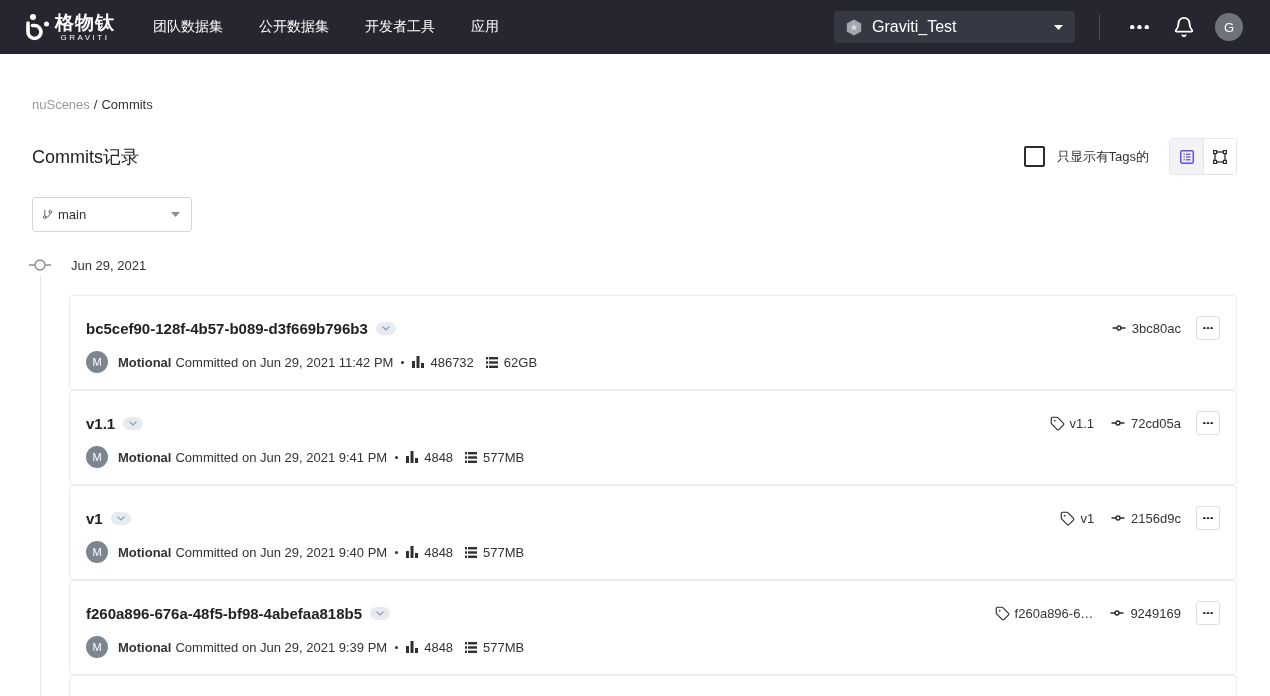 The image size is (1270, 696). I want to click on tag-name: v1, so click(1087, 518).